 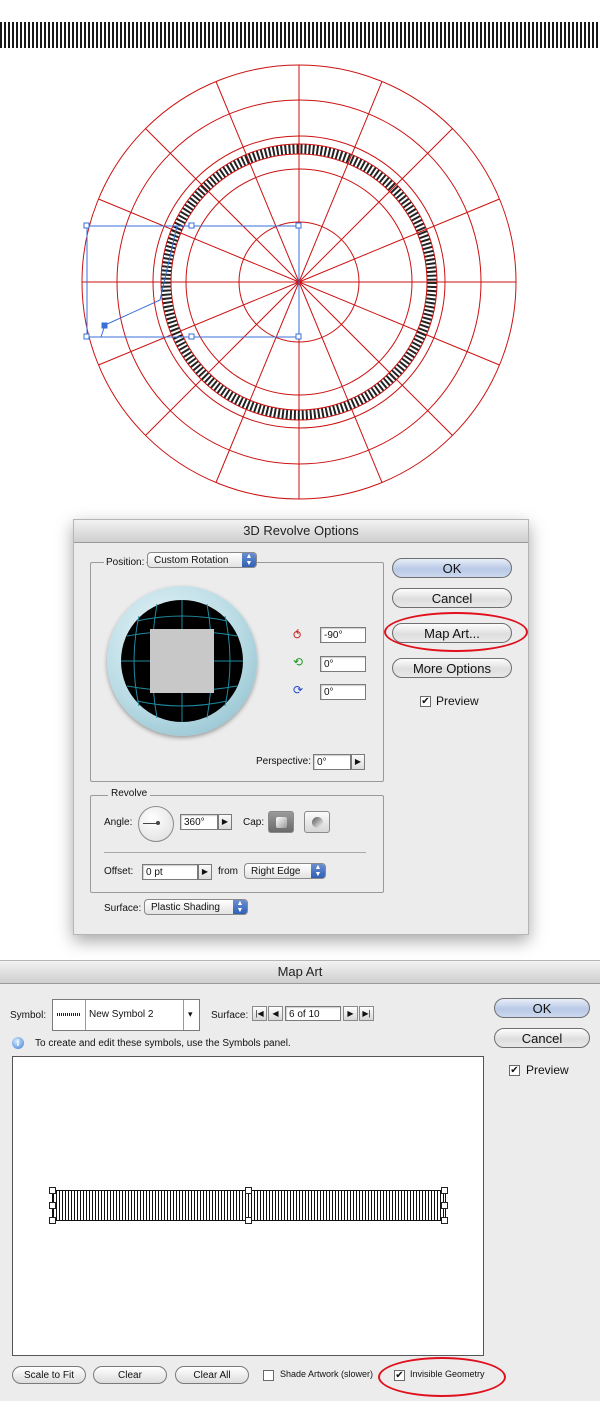 I want to click on symbol-label: Symbol:, so click(x=28, y=1015).